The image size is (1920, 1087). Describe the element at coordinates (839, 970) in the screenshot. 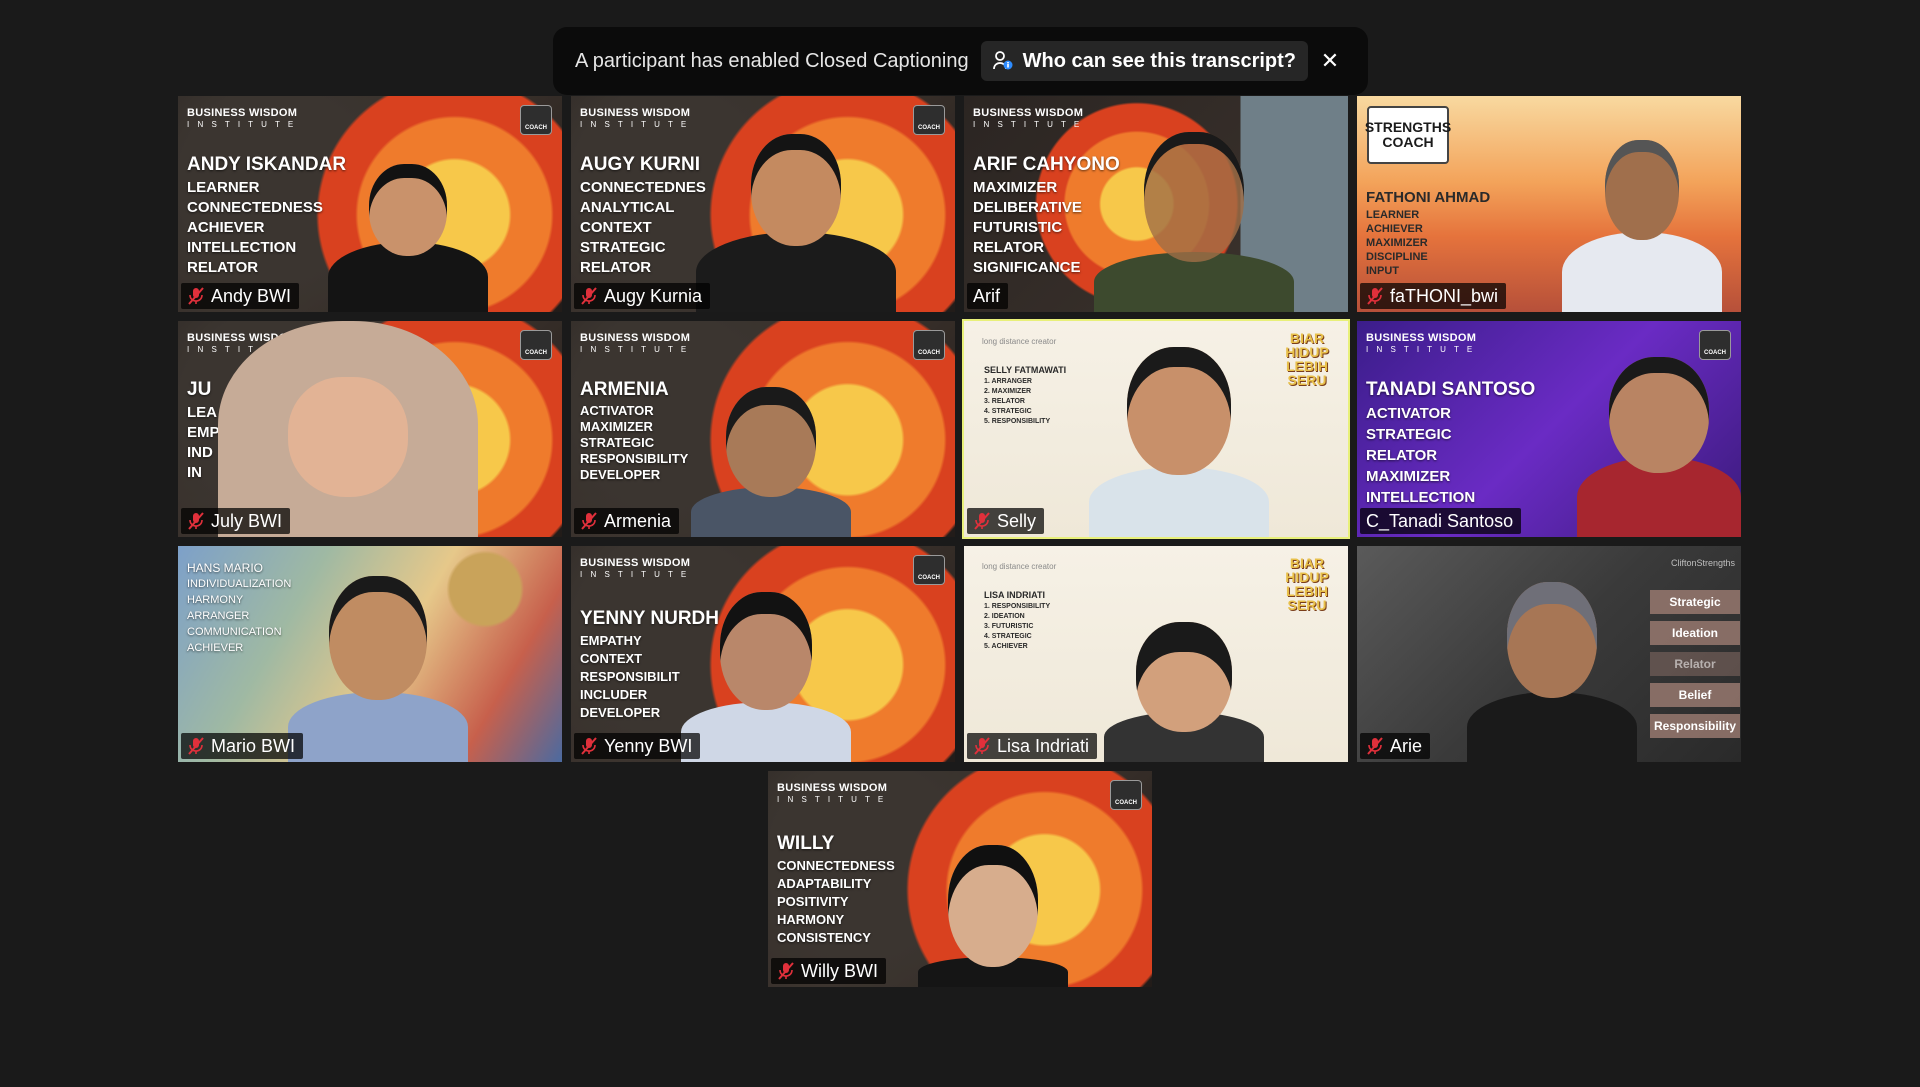

I see `participant-name: Willy BWI` at that location.